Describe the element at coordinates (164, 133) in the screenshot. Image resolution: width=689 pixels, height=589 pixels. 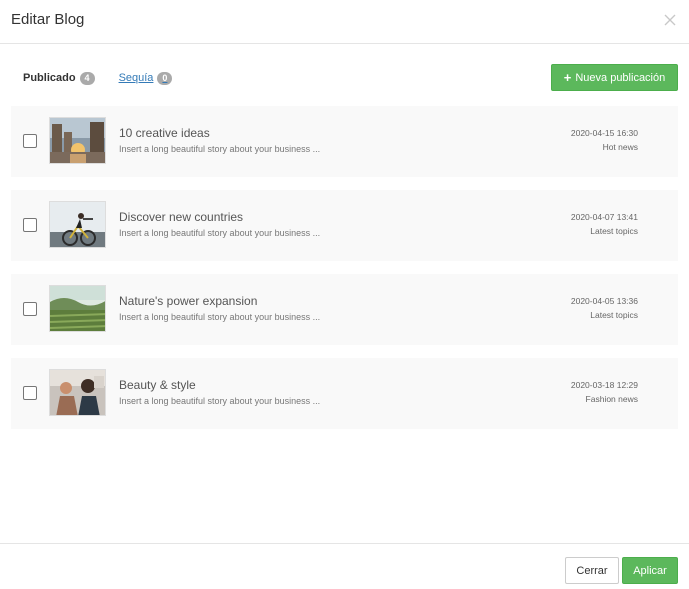
I see `post-title: 10 creative ideas` at that location.